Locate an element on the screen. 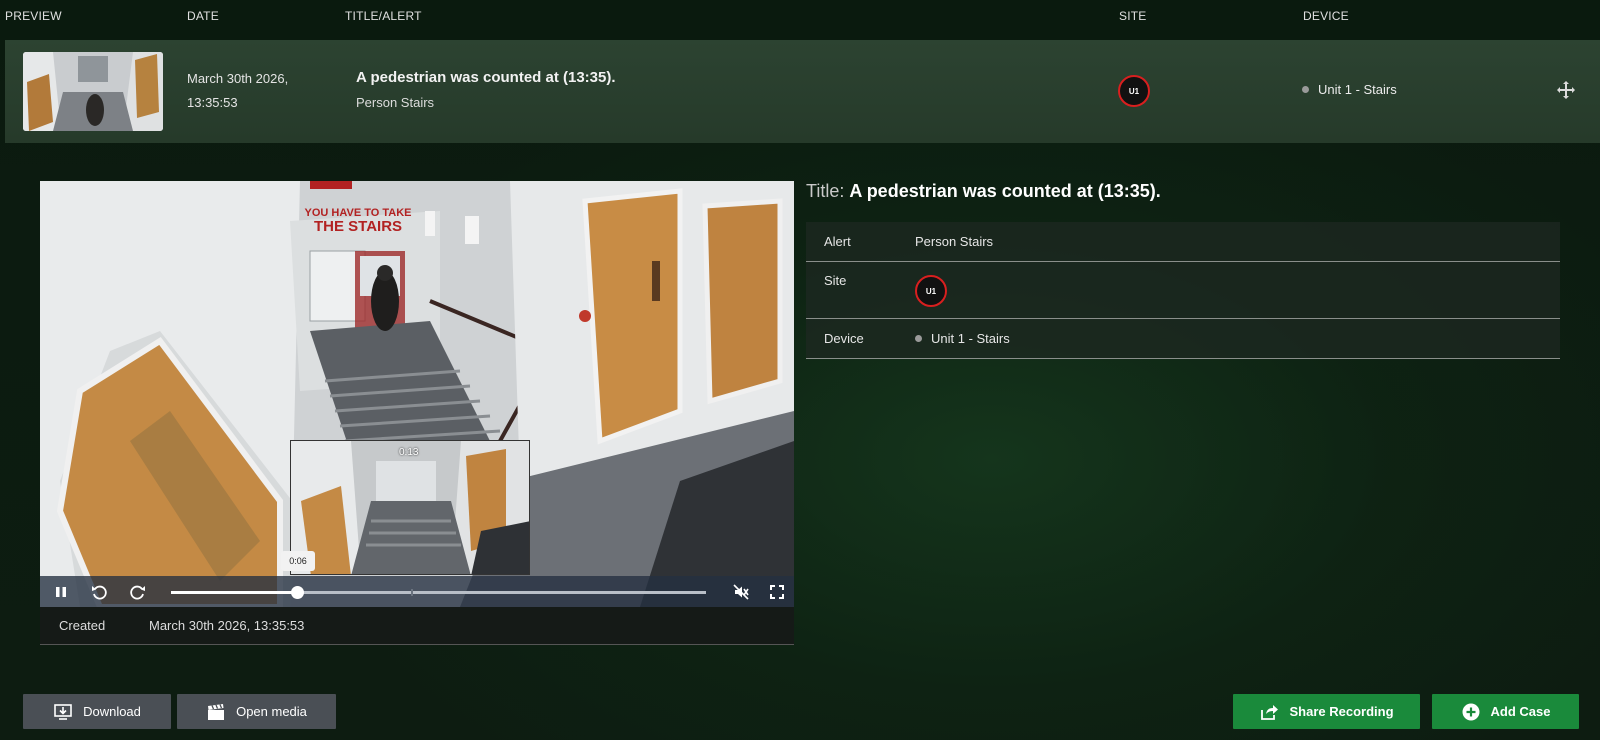  rewind-icon is located at coordinates (99, 592).